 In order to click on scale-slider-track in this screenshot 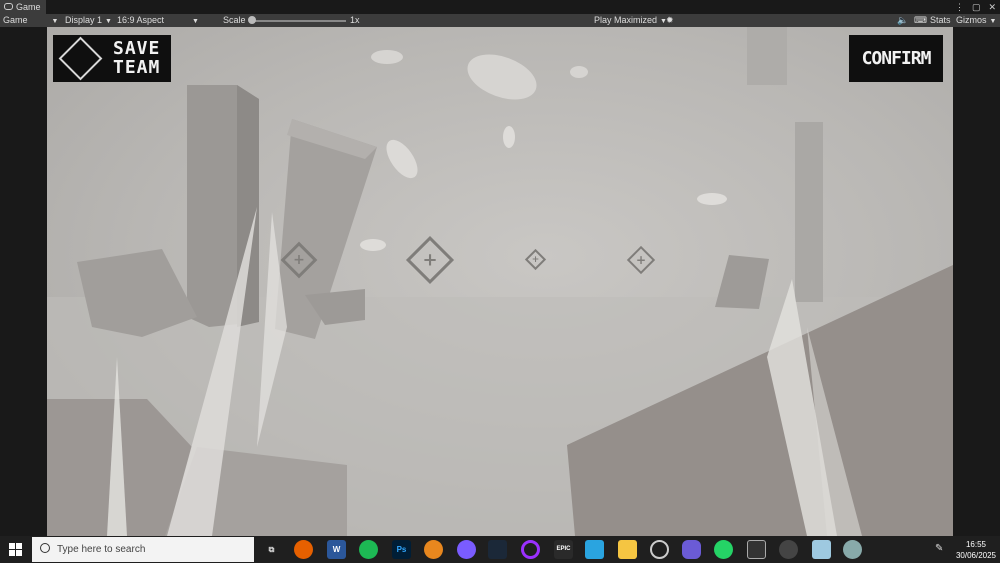, I will do `click(298, 21)`.